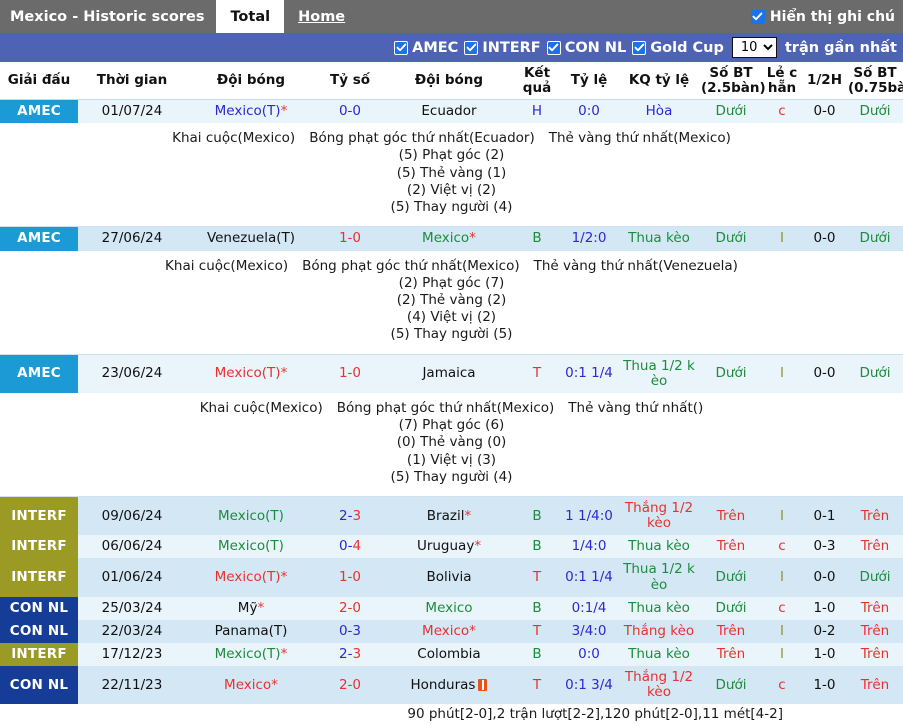 The image size is (903, 724). Describe the element at coordinates (451, 459) in the screenshot. I see `detail-stat: (1) Việt vị (3)` at that location.